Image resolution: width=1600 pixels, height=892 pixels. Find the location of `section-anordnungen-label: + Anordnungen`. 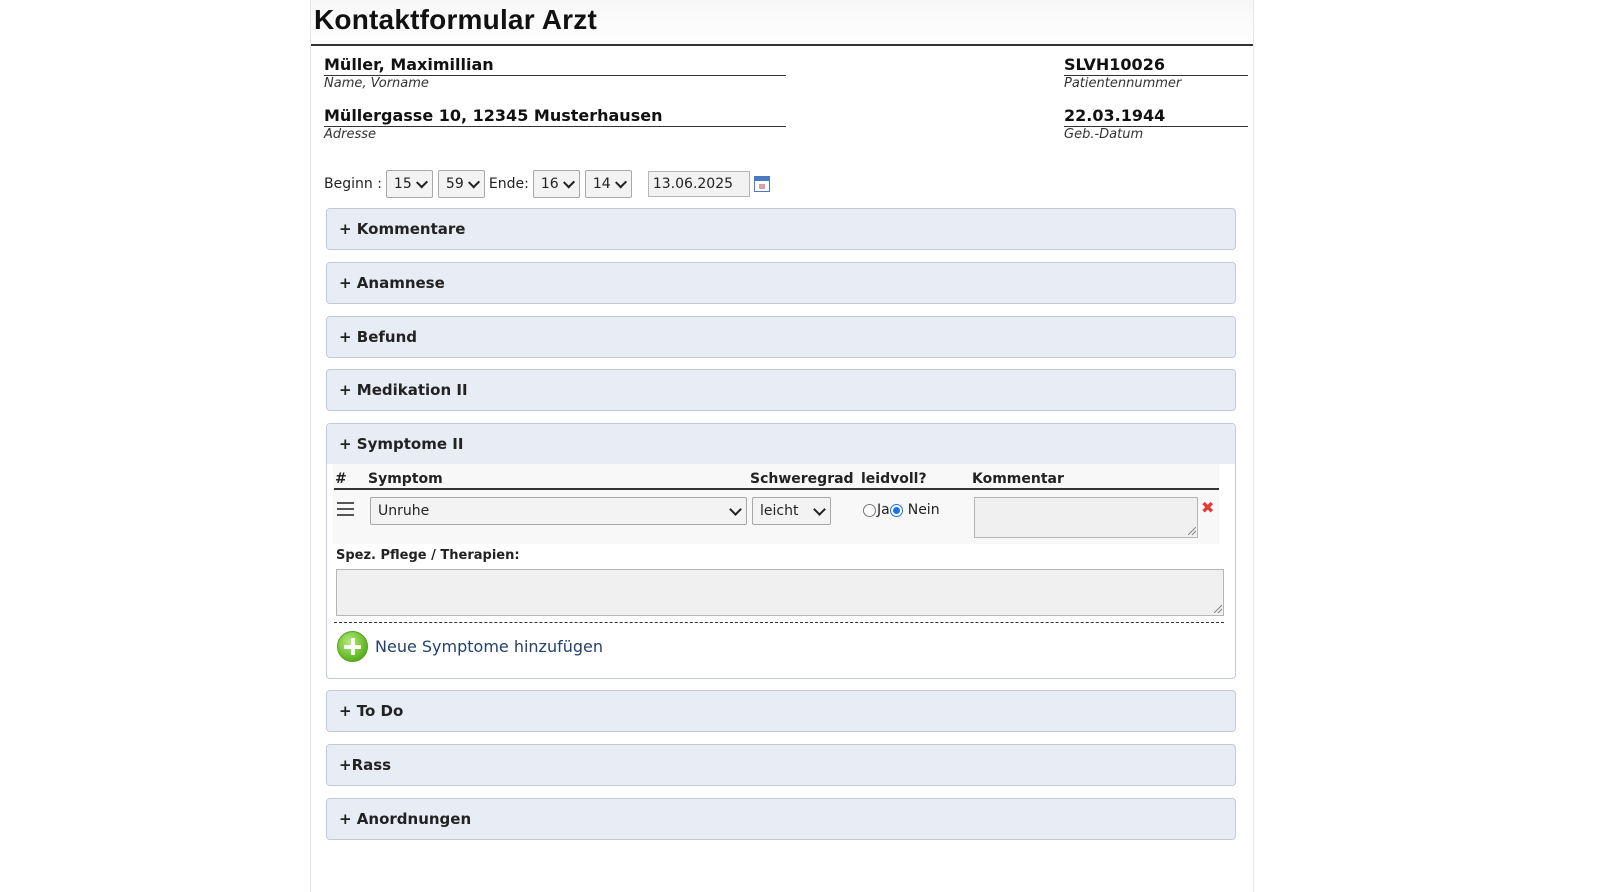

section-anordnungen-label: + Anordnungen is located at coordinates (405, 819).